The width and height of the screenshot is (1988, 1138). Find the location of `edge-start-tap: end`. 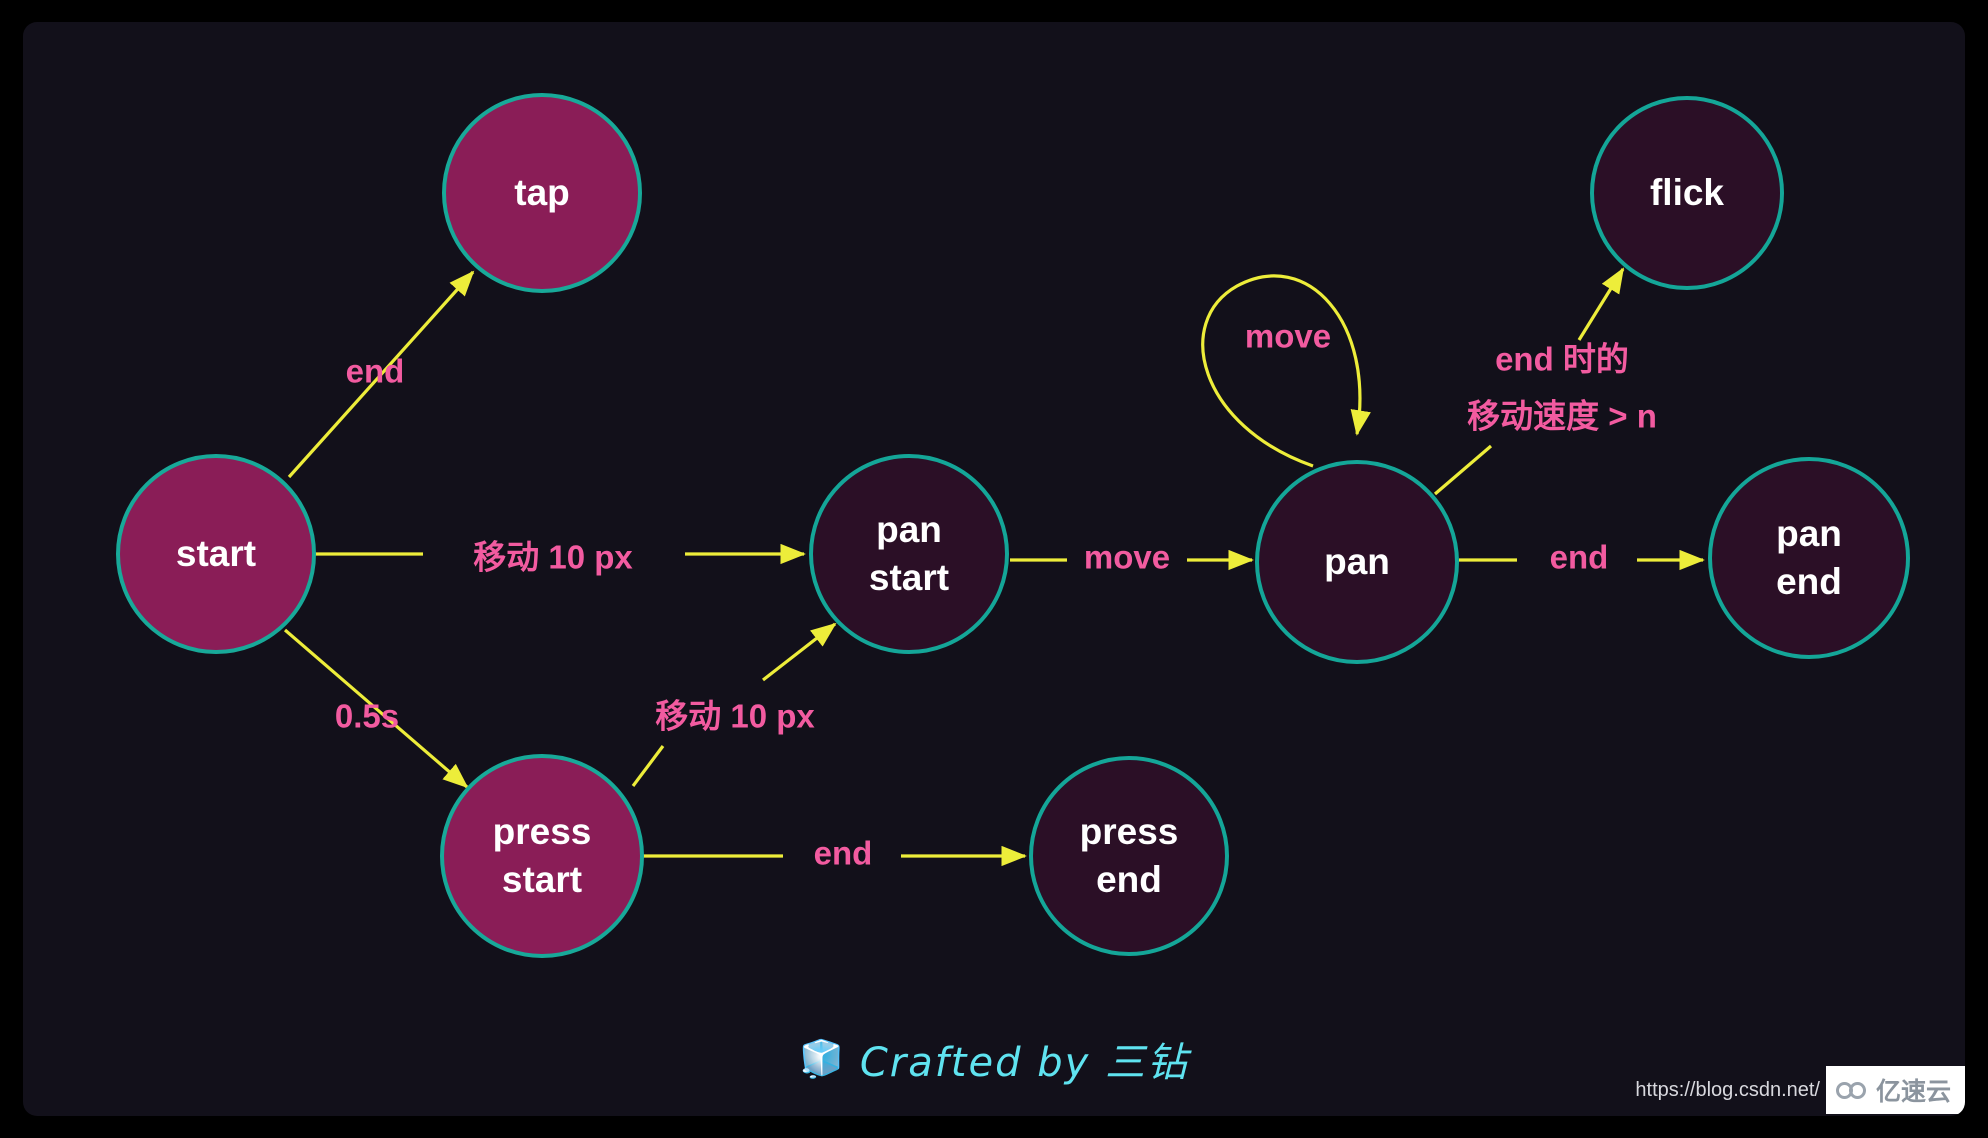

edge-start-tap: end is located at coordinates (381, 374).